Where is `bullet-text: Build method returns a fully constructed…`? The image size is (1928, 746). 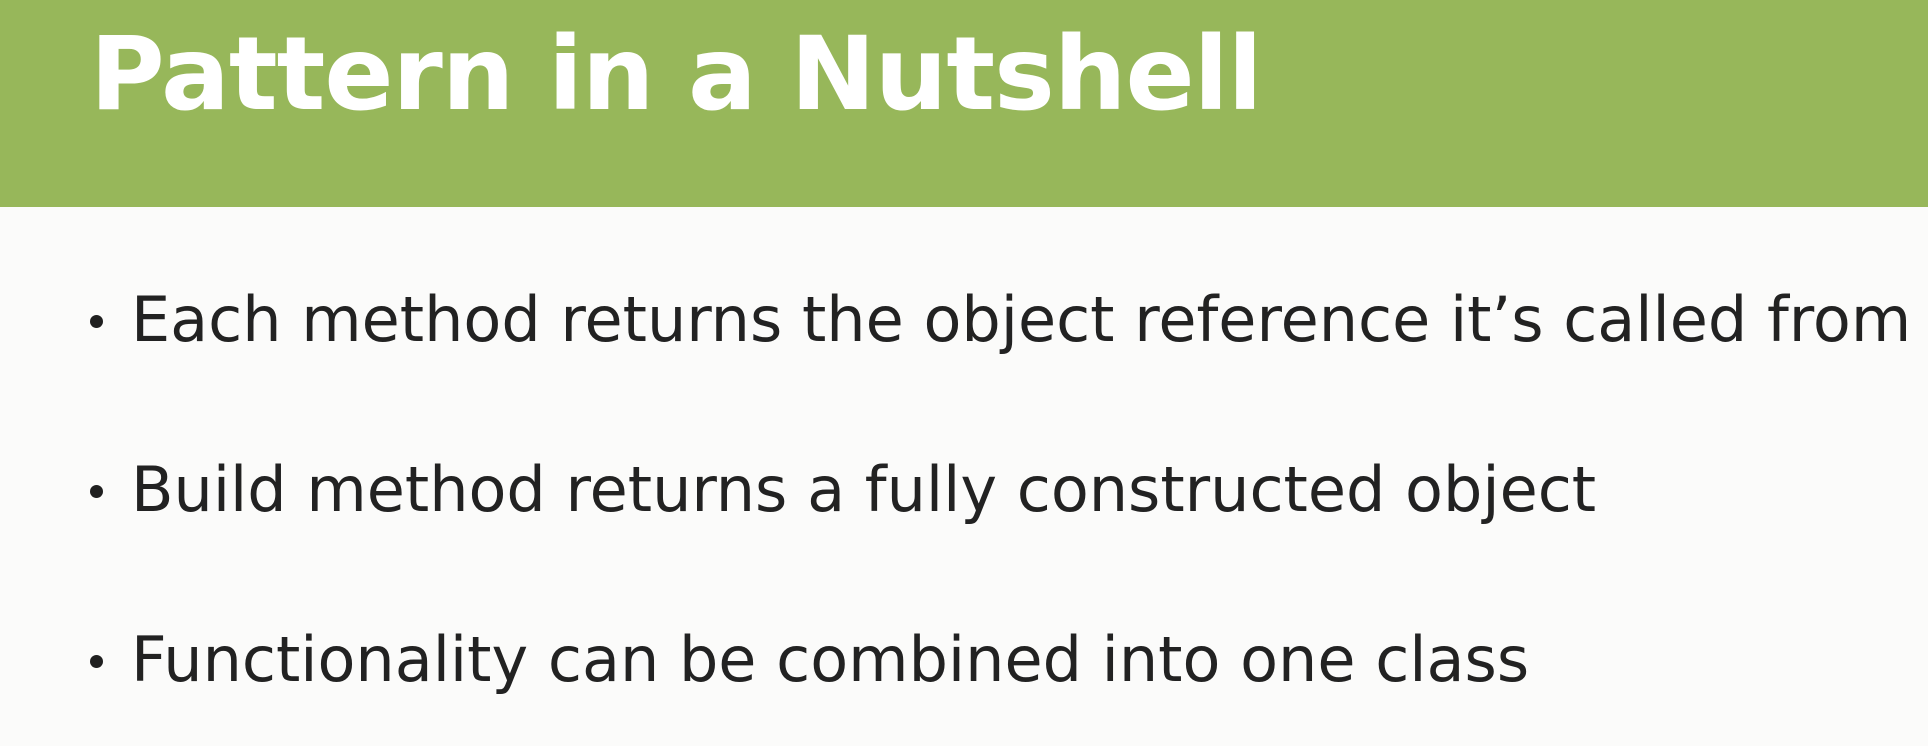 bullet-text: Build method returns a fully constructed… is located at coordinates (864, 489).